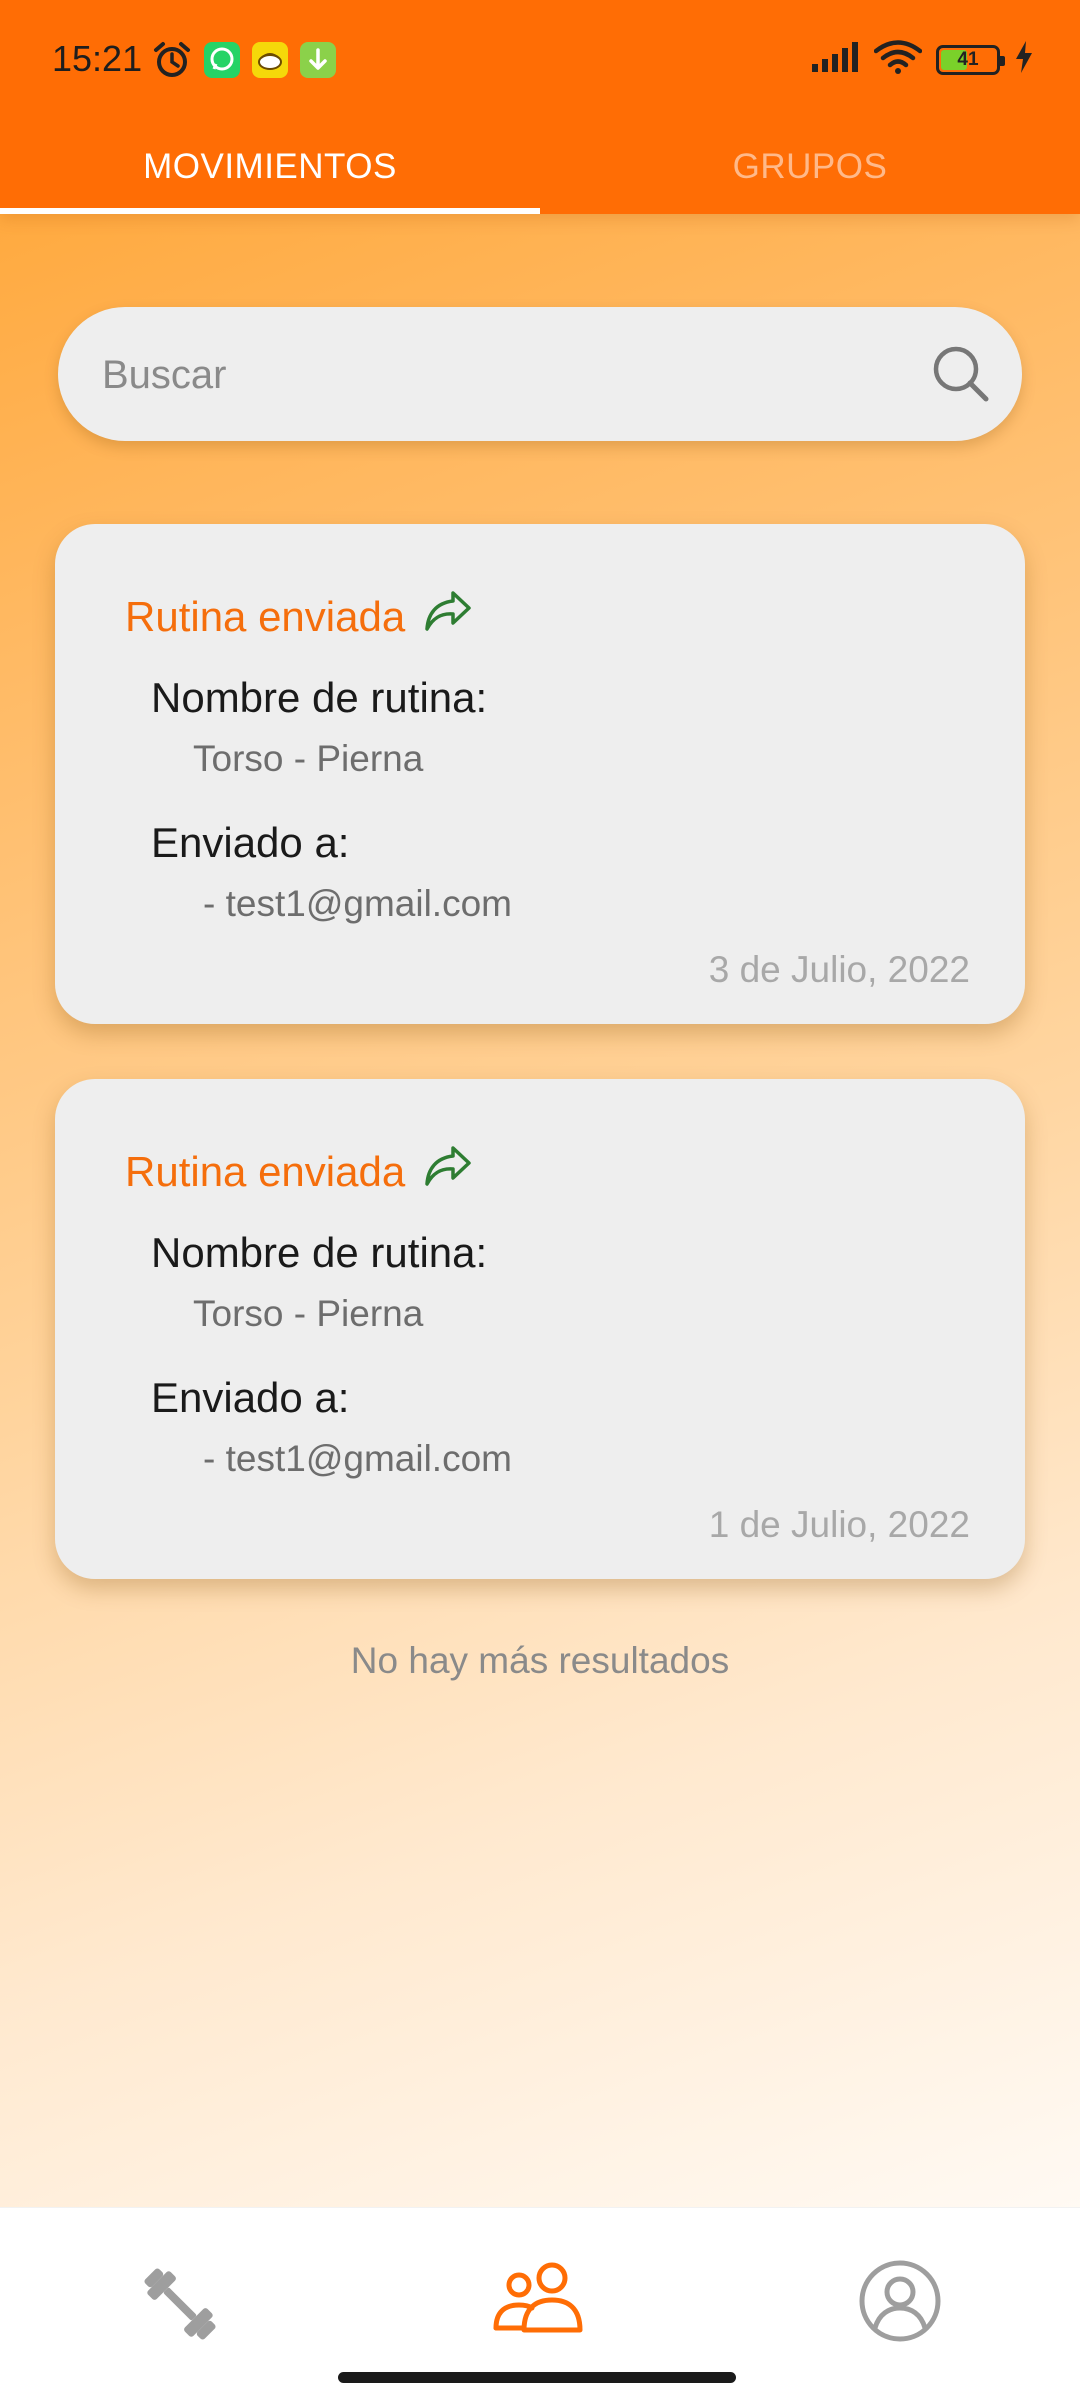 The width and height of the screenshot is (1080, 2400). I want to click on tab-bar: MOVIMIENTOS GRUPOS, so click(540, 167).